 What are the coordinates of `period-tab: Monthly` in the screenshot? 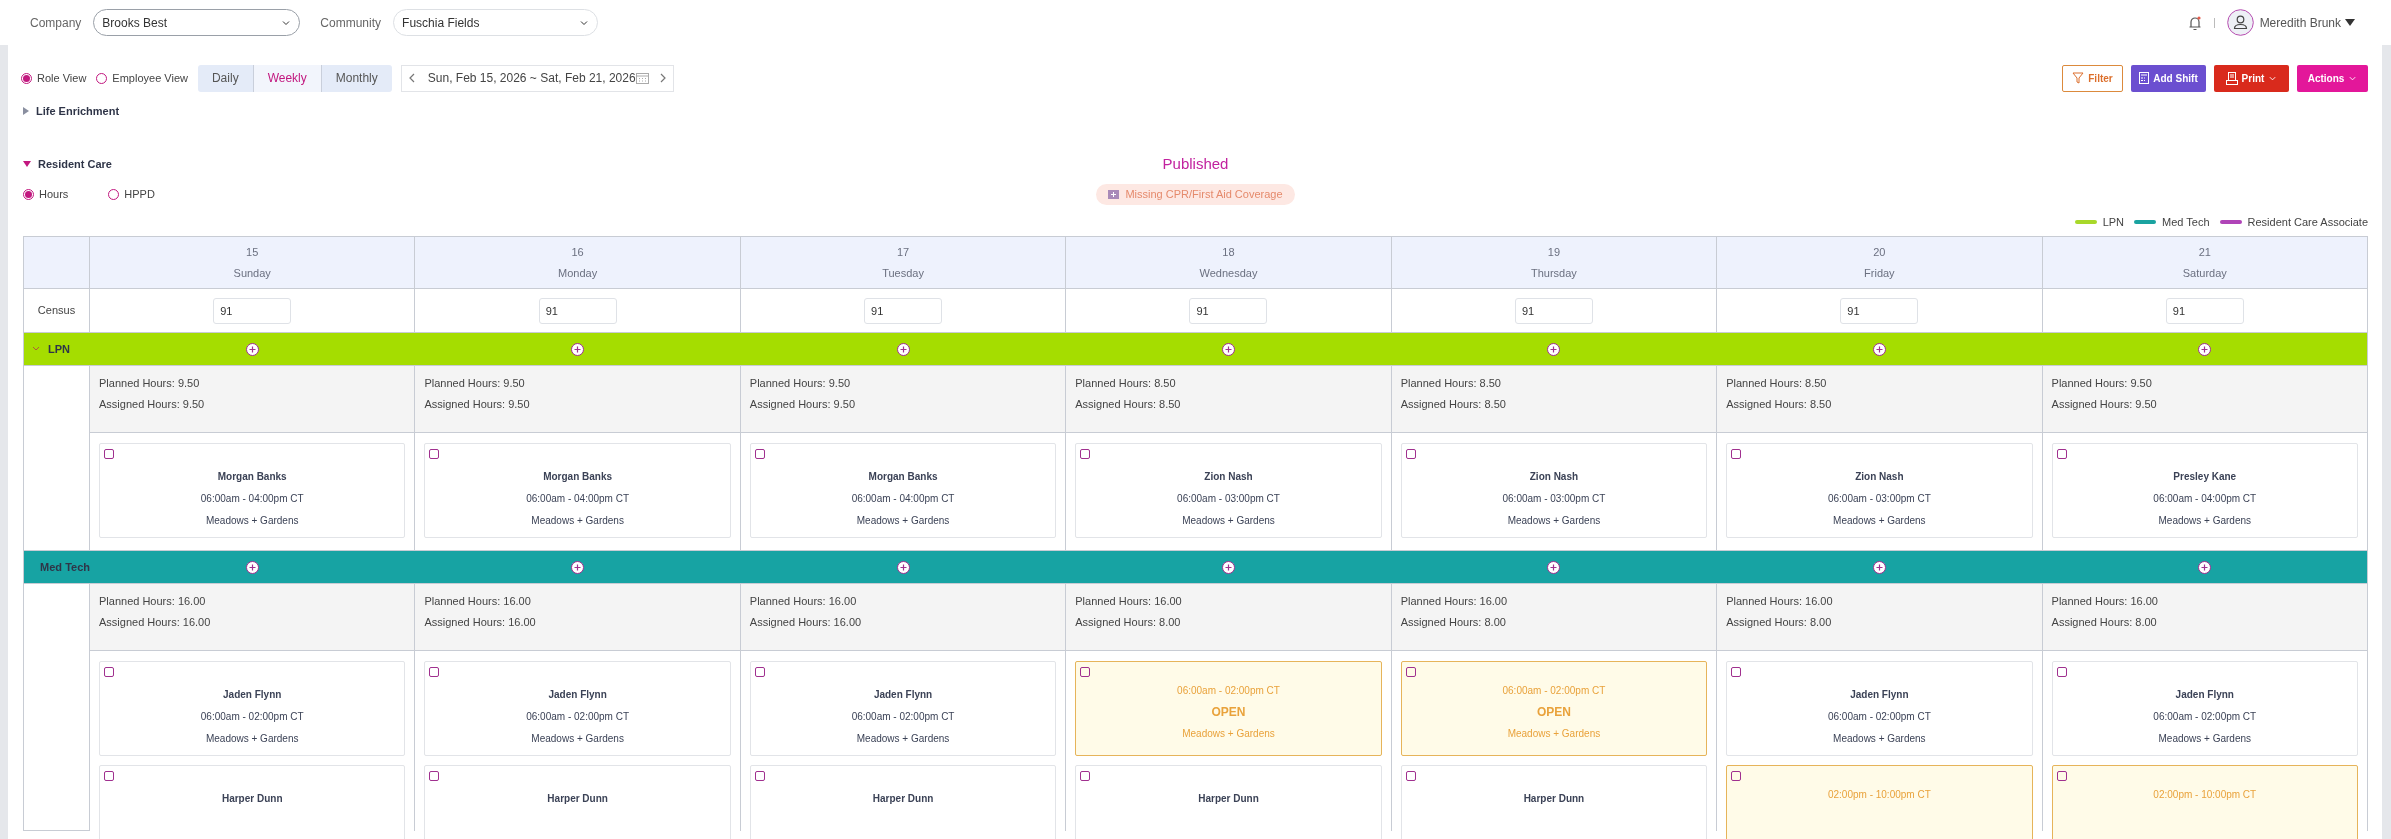 It's located at (356, 78).